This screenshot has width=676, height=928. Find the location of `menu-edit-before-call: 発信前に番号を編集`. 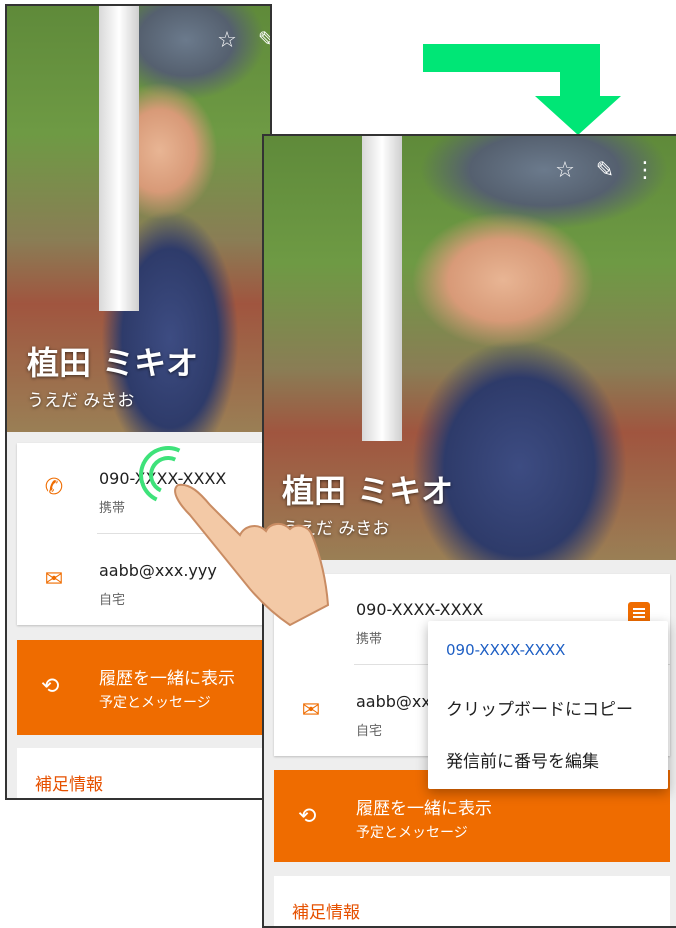

menu-edit-before-call: 発信前に番号を編集 is located at coordinates (522, 759).